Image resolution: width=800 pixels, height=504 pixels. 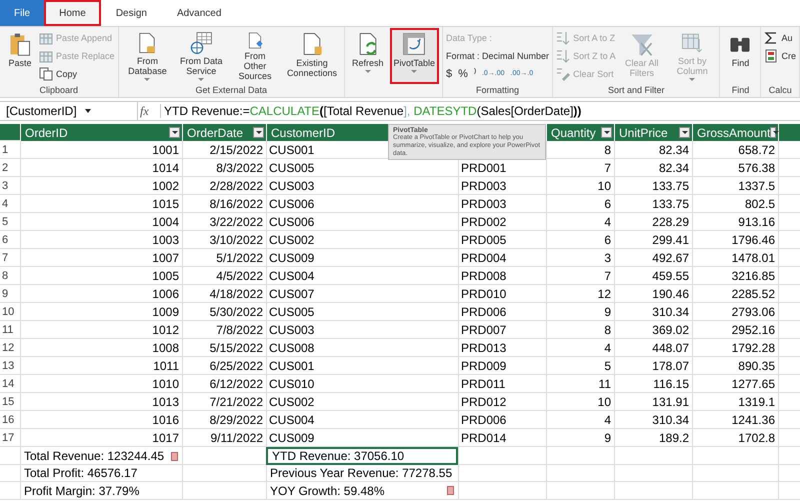 What do you see at coordinates (8, 420) in the screenshot?
I see `row-number: 16` at bounding box center [8, 420].